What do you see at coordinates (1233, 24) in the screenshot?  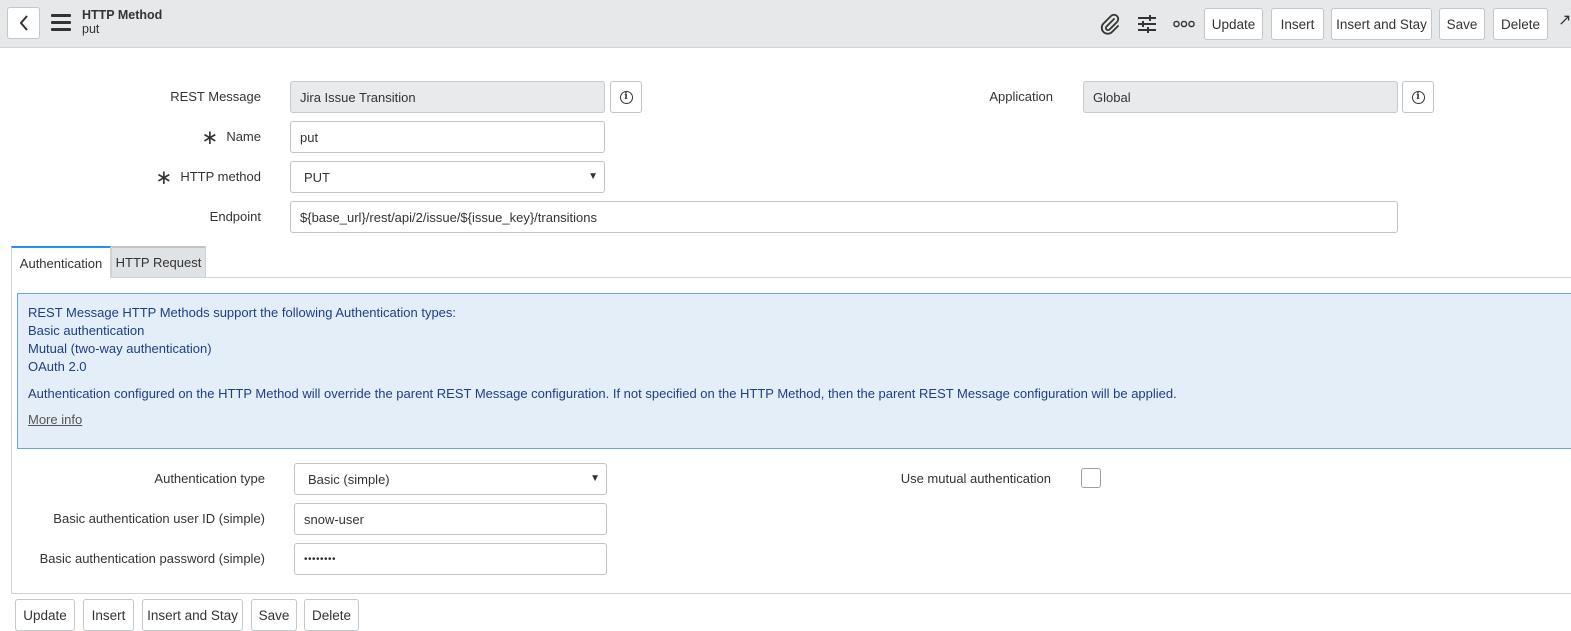 I see `update-button: Update` at bounding box center [1233, 24].